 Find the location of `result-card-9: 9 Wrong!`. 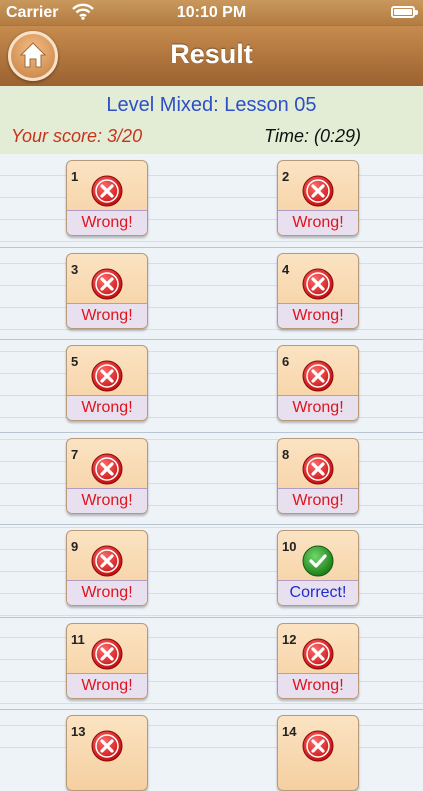

result-card-9: 9 Wrong! is located at coordinates (107, 568).